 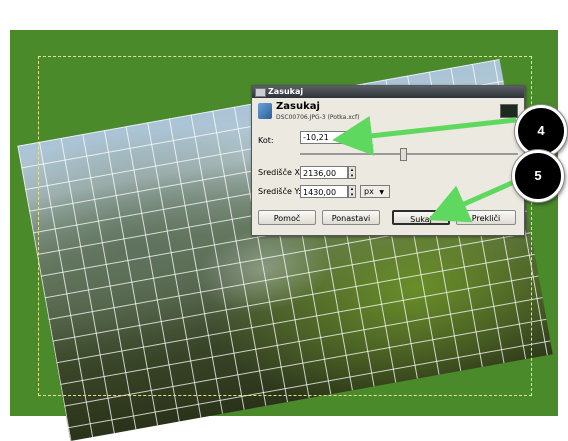 I want to click on rotate-tool-icon, so click(x=265, y=111).